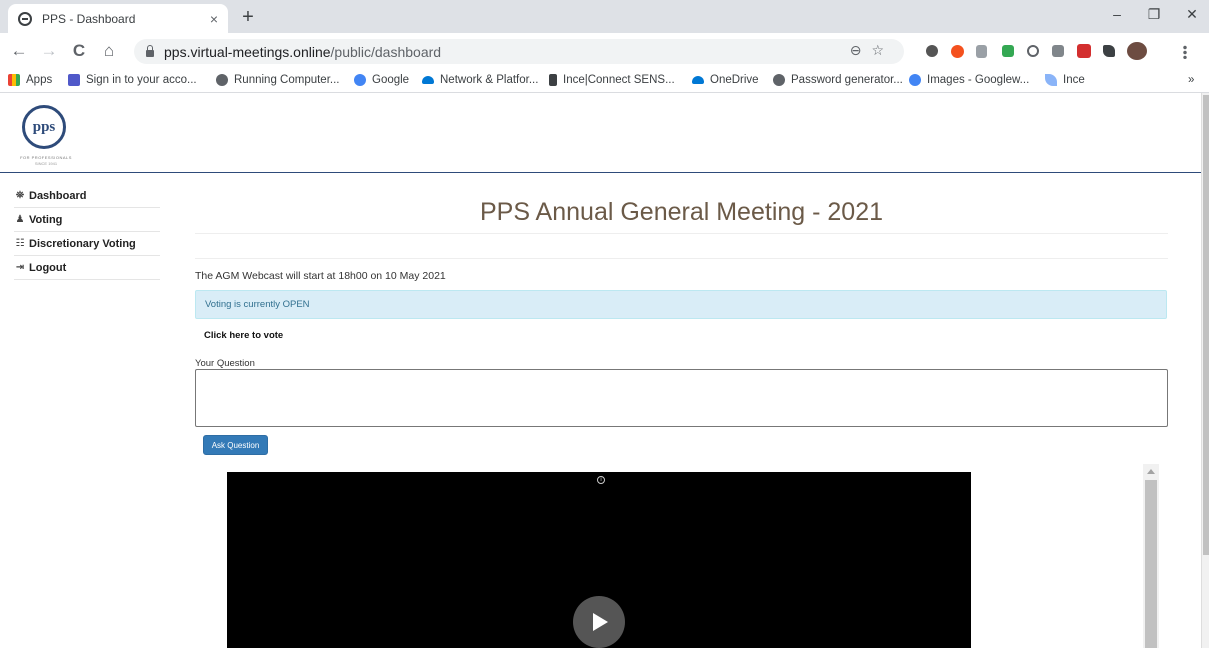 The width and height of the screenshot is (1209, 648). Describe the element at coordinates (46, 163) in the screenshot. I see `logo-since: SINCE 1941` at that location.